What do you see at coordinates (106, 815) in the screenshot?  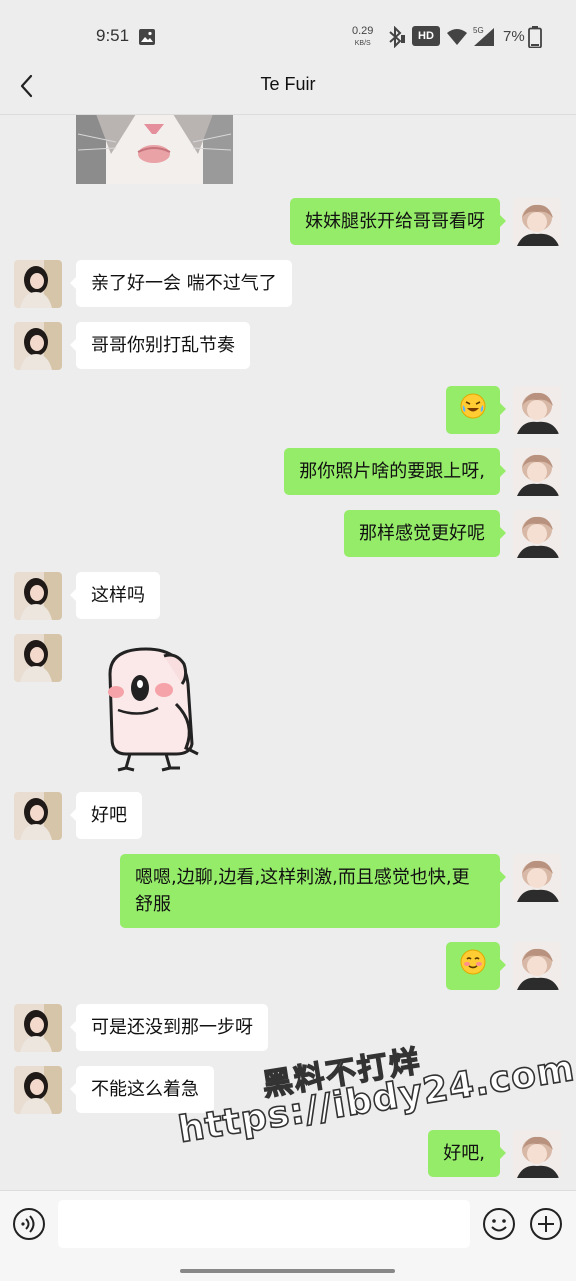 I see `received-message-bubble: 好吧` at bounding box center [106, 815].